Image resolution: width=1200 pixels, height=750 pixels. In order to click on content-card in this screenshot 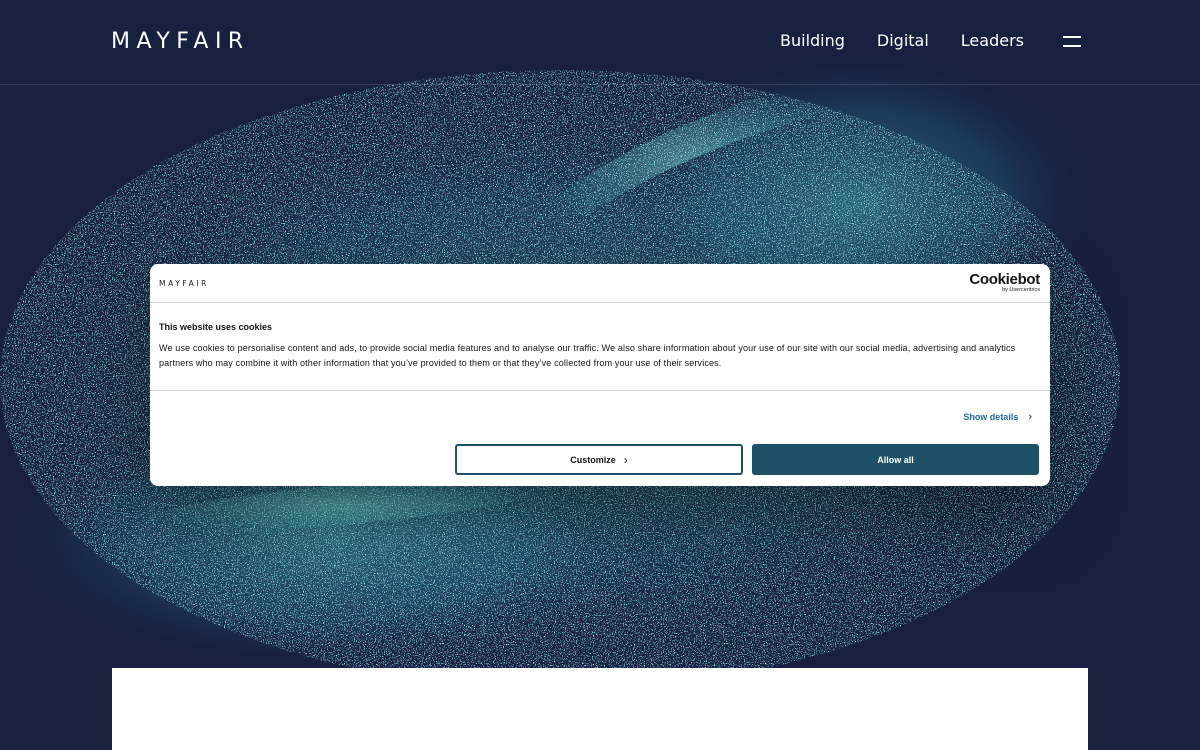, I will do `click(600, 709)`.